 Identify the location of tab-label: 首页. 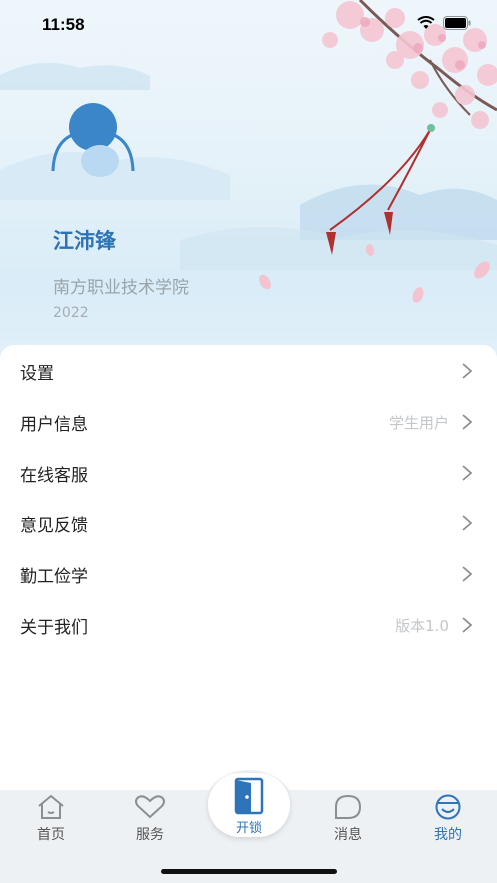
(51, 835).